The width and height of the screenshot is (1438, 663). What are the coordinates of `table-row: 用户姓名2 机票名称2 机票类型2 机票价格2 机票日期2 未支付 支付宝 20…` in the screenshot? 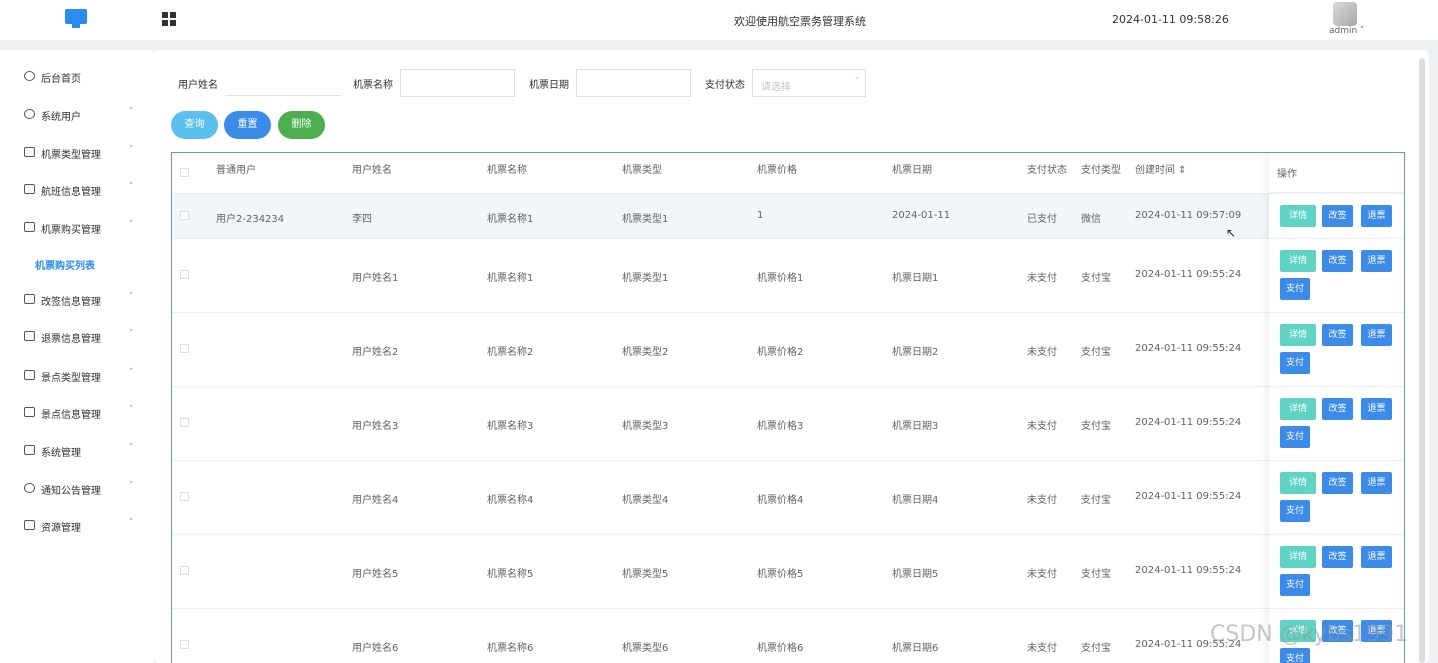 It's located at (788, 349).